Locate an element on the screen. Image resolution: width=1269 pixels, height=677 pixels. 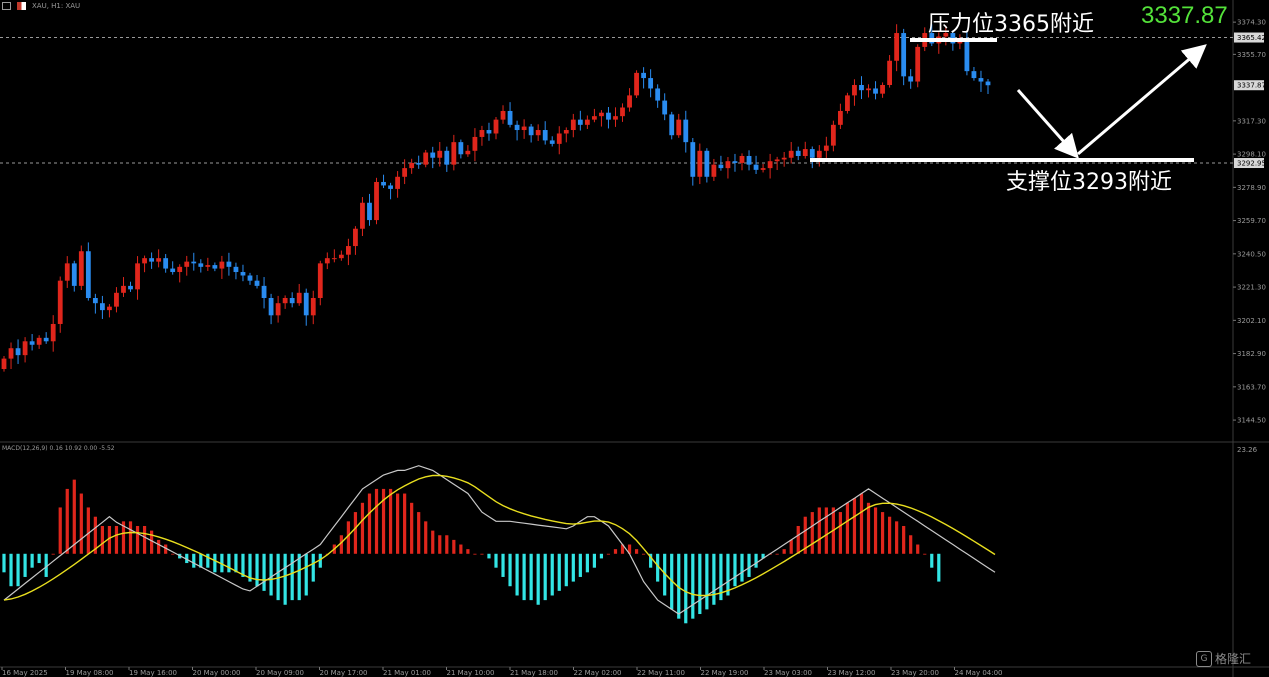
time-tick-label: 19 May 08:00 is located at coordinates (90, 673).